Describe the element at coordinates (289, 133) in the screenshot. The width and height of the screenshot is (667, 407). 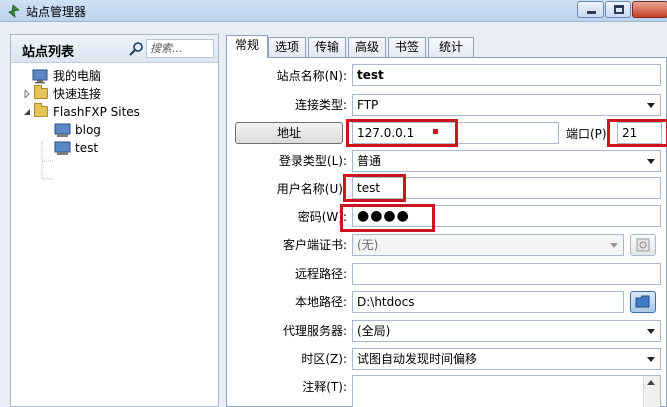
I see `address-button: 地址` at that location.